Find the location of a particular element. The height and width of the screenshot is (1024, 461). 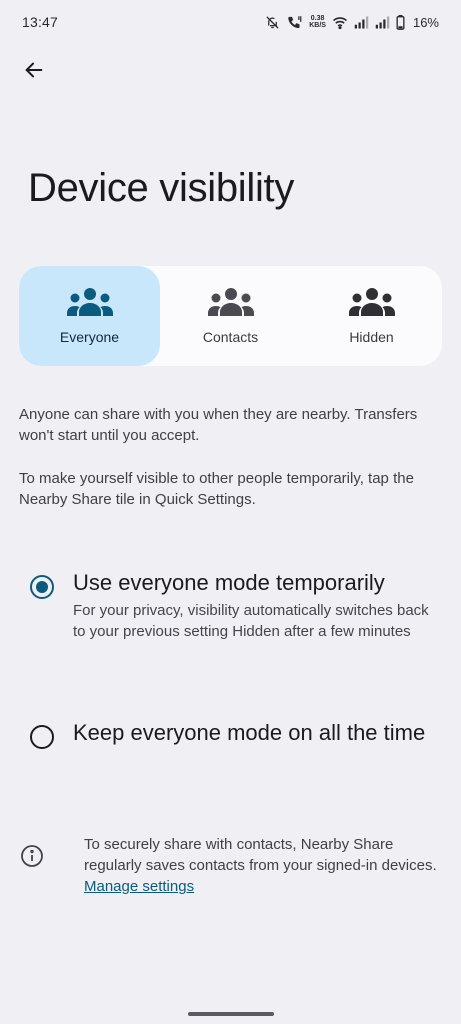

call-icon is located at coordinates (295, 21).